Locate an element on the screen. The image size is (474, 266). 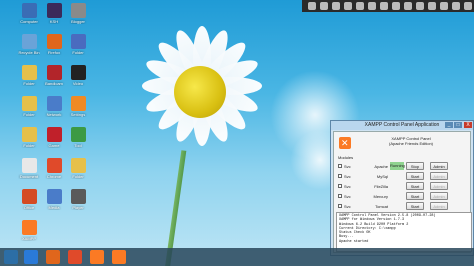
close-button: X is located at coordinates (468, 125).